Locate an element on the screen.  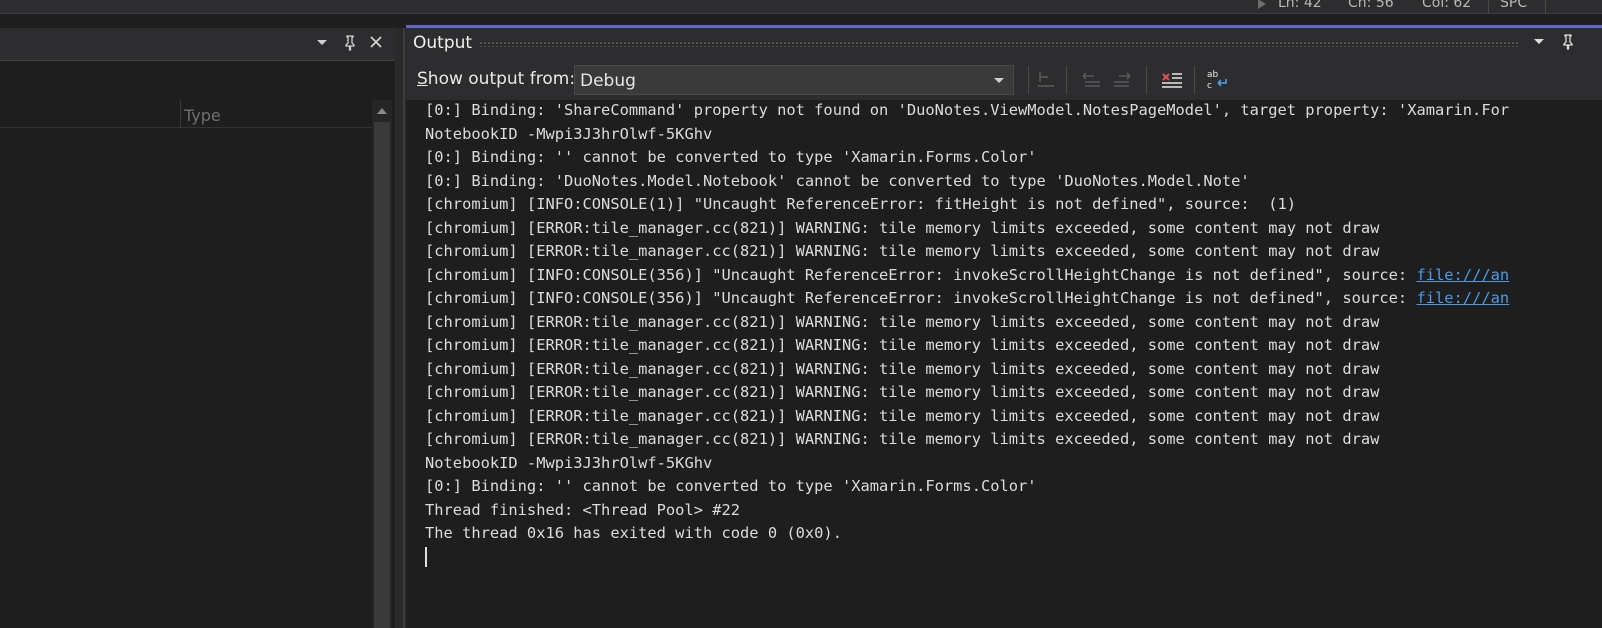
next-message-icon is located at coordinates (1122, 80).